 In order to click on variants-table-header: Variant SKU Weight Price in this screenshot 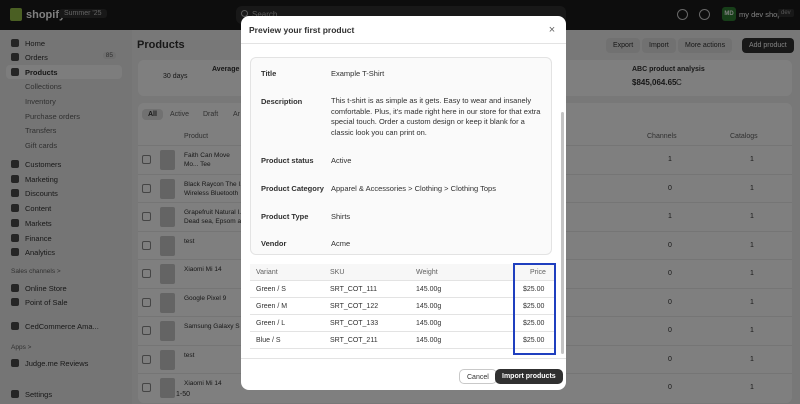, I will do `click(403, 272)`.